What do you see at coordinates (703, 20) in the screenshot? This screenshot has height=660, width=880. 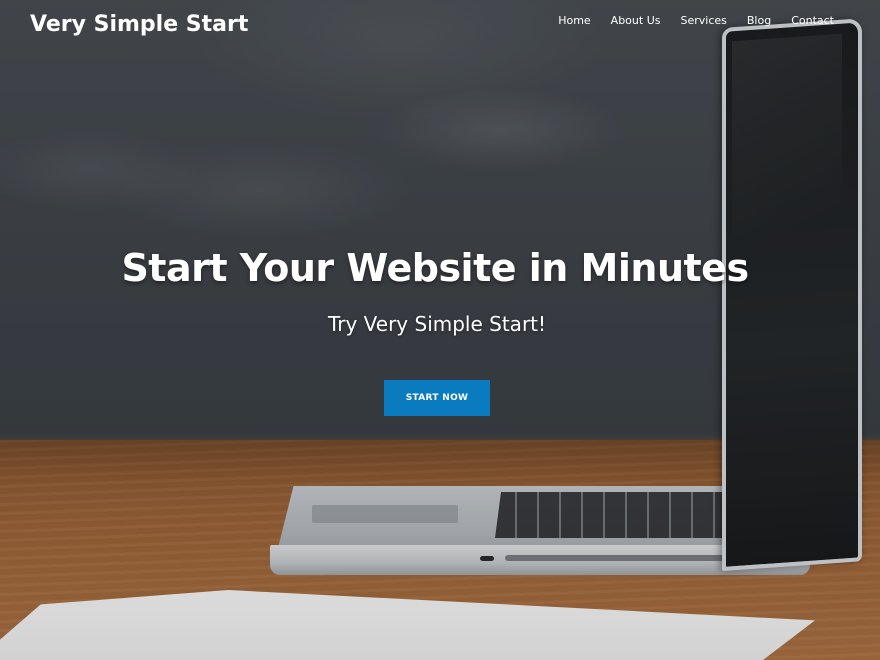 I see `nav-item-services: Services` at bounding box center [703, 20].